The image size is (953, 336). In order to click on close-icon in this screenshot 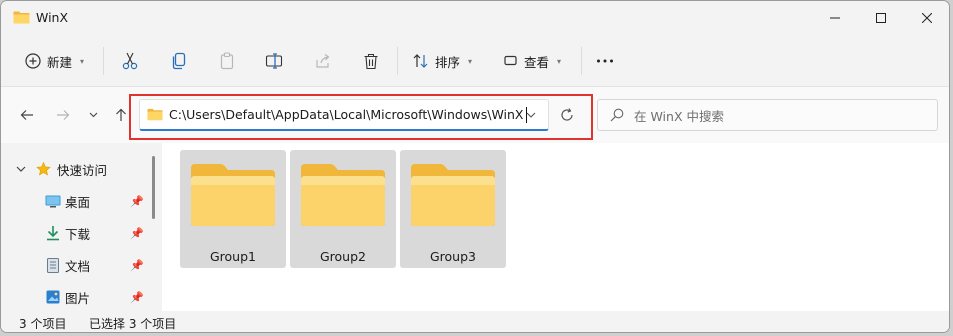, I will do `click(927, 18)`.